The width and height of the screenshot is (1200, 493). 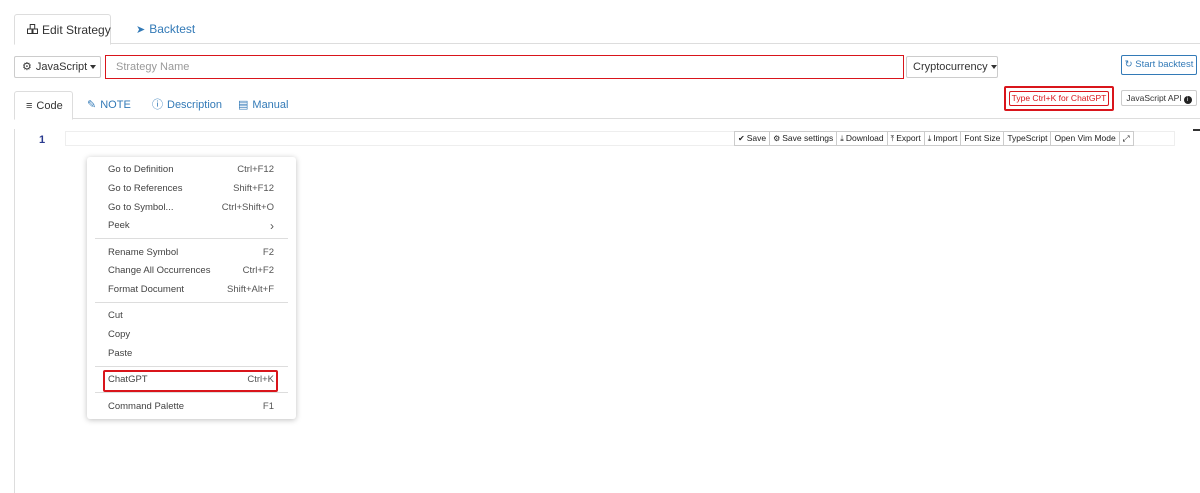 What do you see at coordinates (250, 289) in the screenshot?
I see `menu-item-shortcut: Shift+Alt+F` at bounding box center [250, 289].